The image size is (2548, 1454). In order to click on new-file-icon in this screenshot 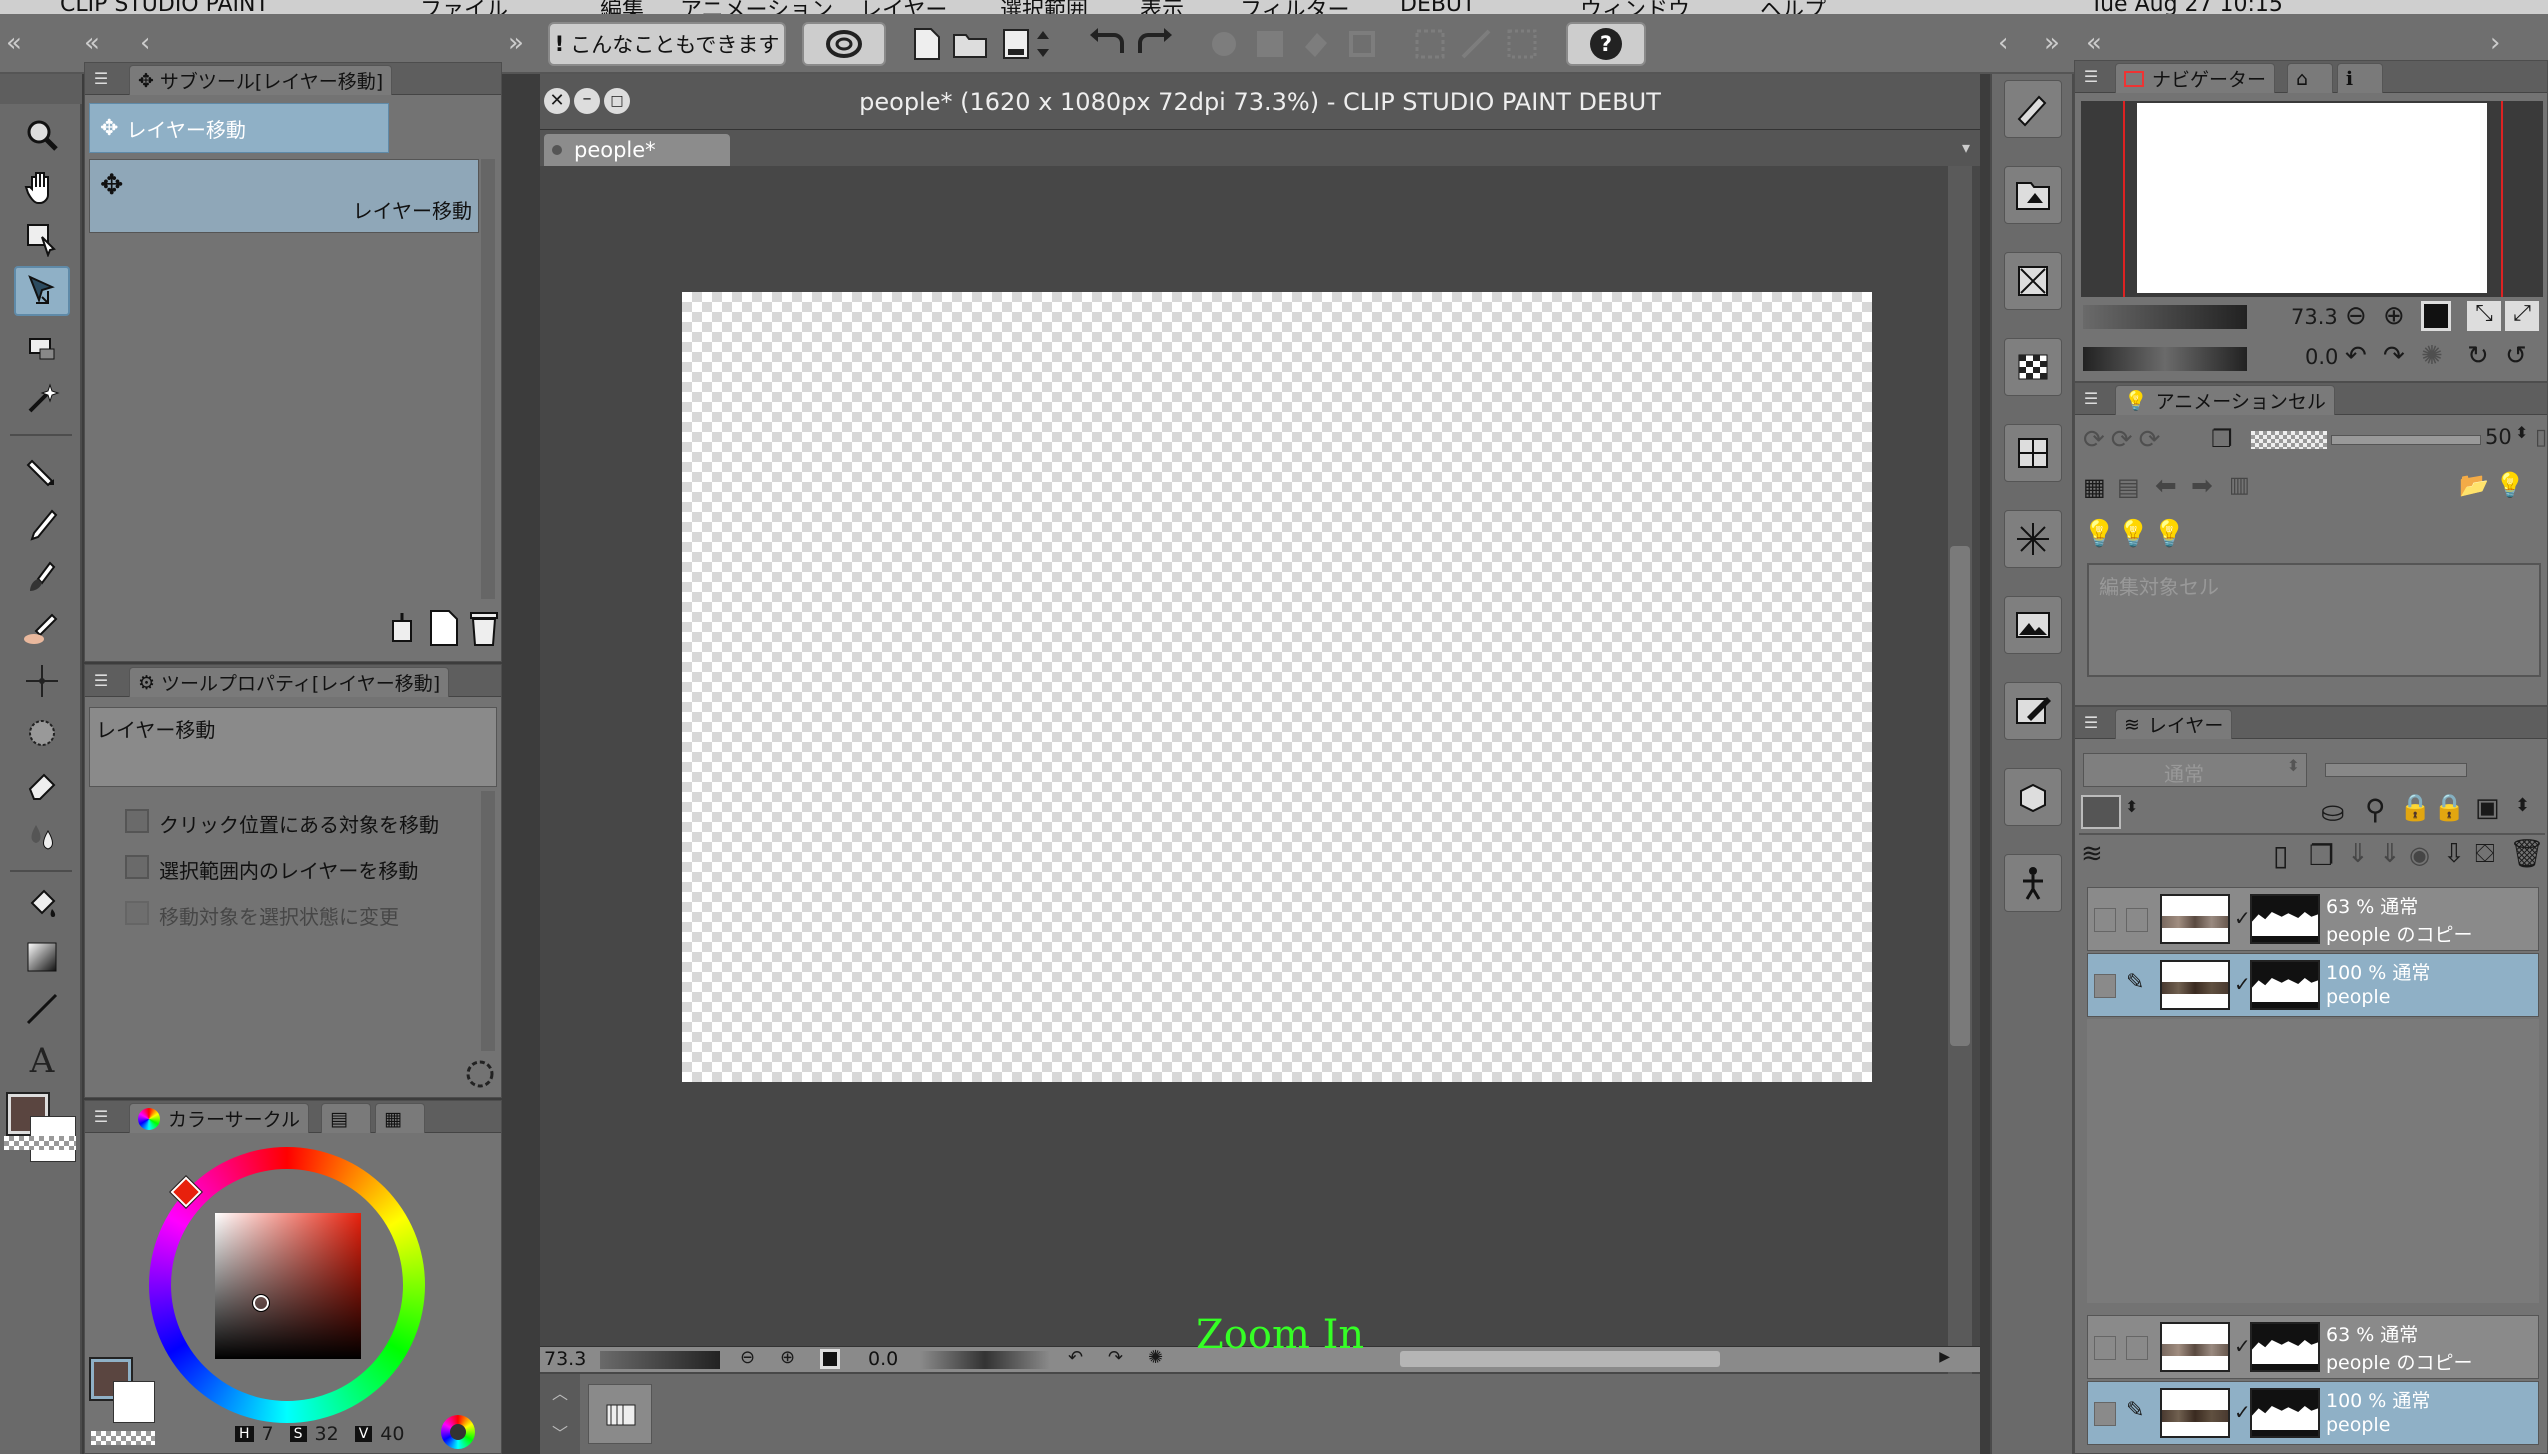, I will do `click(926, 44)`.